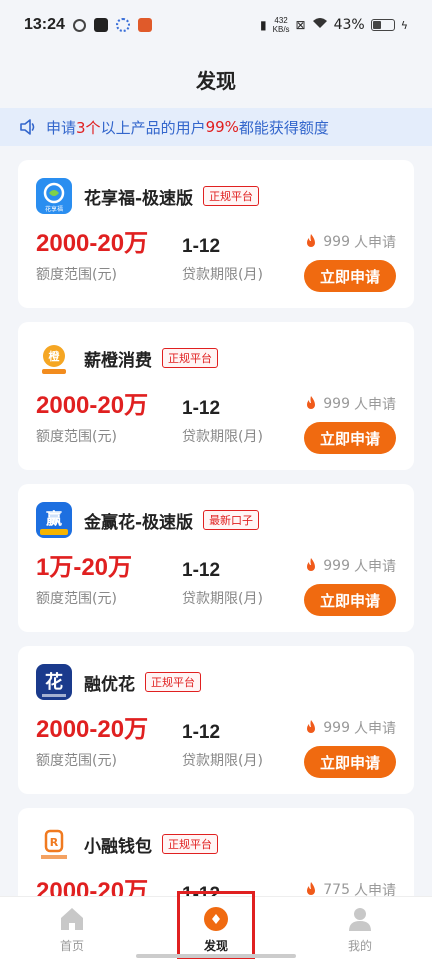 This screenshot has height=964, width=432. Describe the element at coordinates (382, 25) in the screenshot. I see `battery-icon` at that location.